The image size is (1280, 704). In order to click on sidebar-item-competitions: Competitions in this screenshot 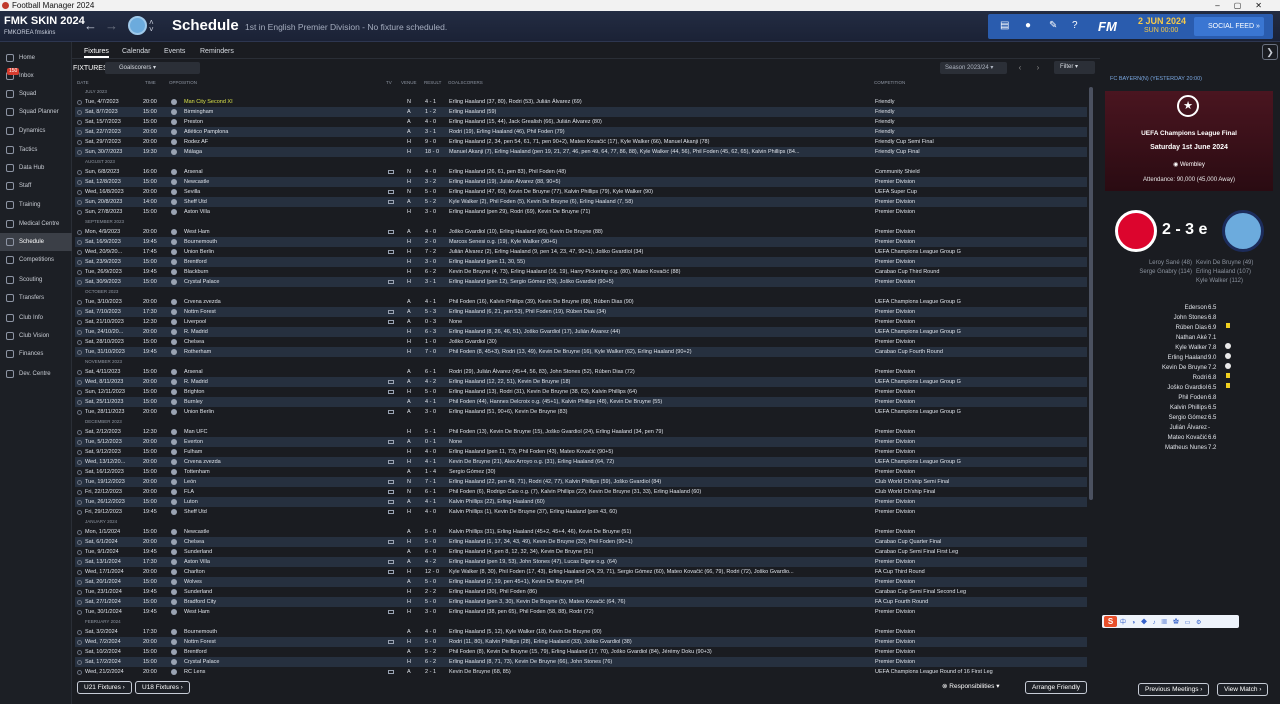, I will do `click(36, 260)`.